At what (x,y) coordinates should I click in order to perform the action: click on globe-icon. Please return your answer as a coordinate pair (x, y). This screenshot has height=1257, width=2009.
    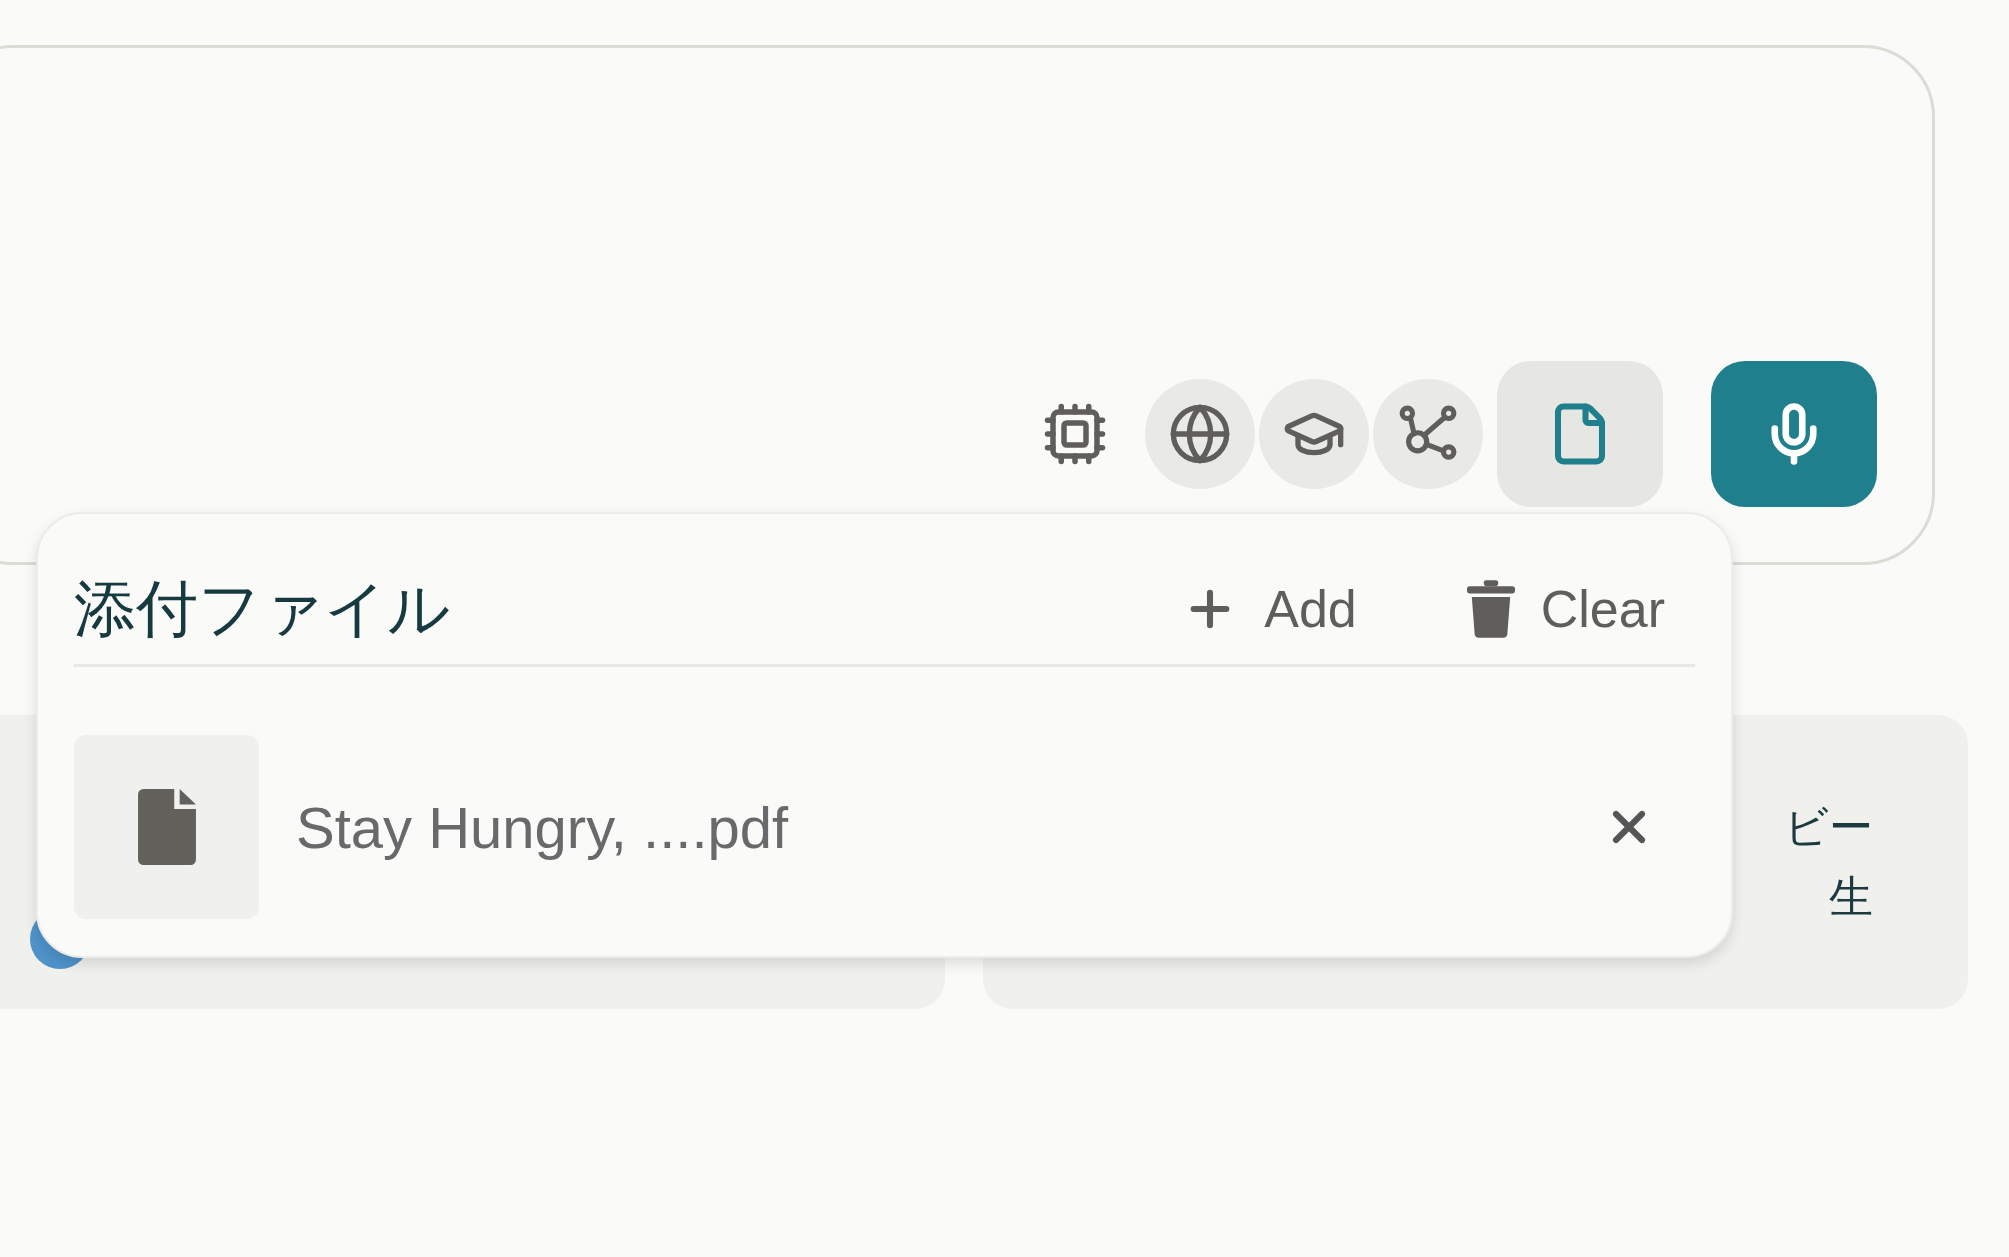
    Looking at the image, I should click on (1200, 434).